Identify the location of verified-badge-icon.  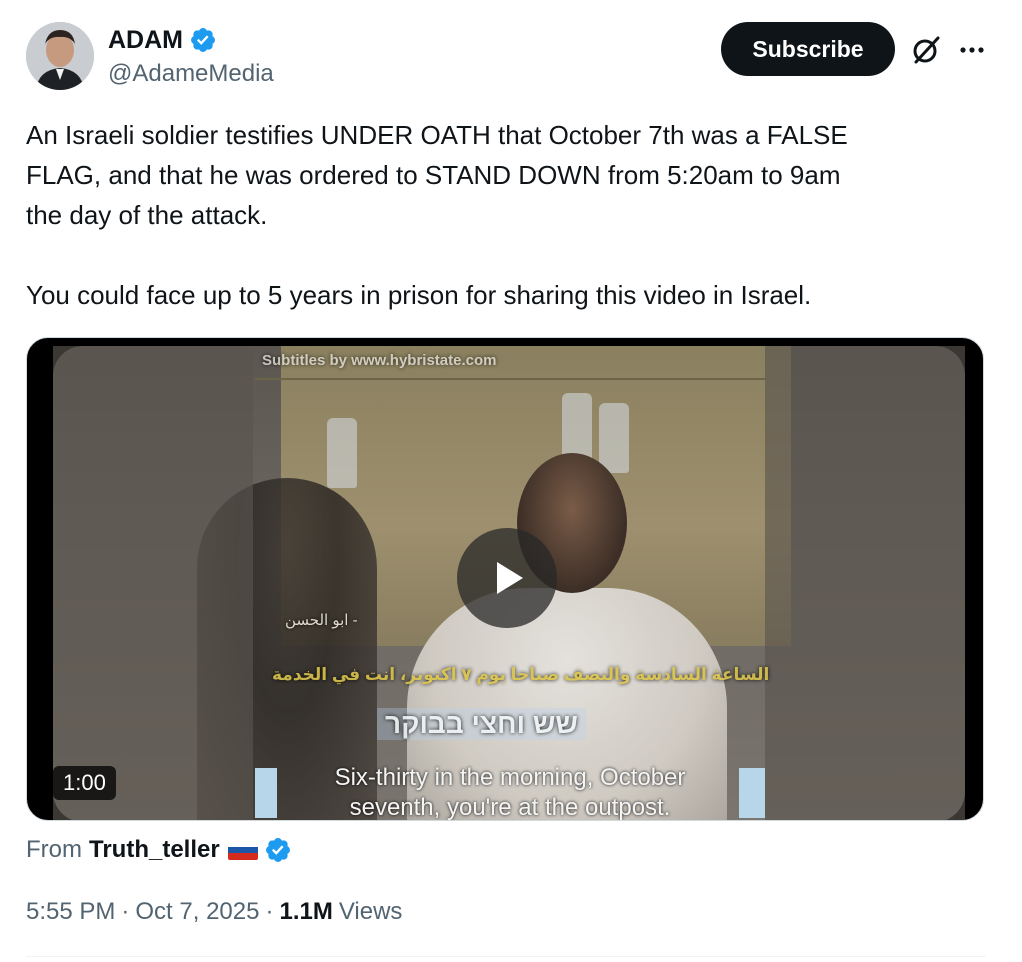
(203, 40).